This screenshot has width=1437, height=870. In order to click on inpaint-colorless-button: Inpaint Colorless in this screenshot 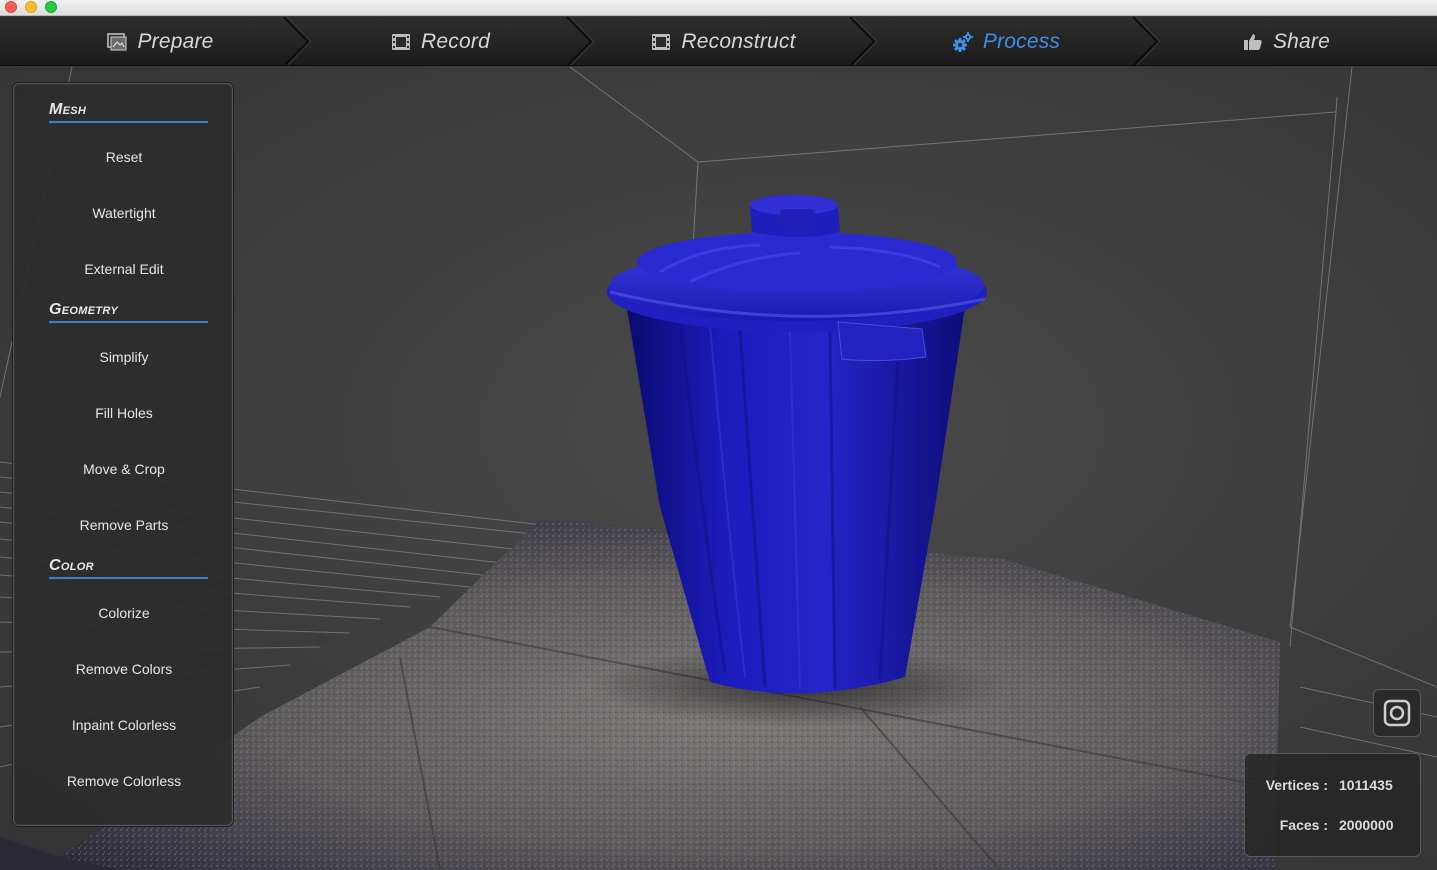, I will do `click(124, 725)`.